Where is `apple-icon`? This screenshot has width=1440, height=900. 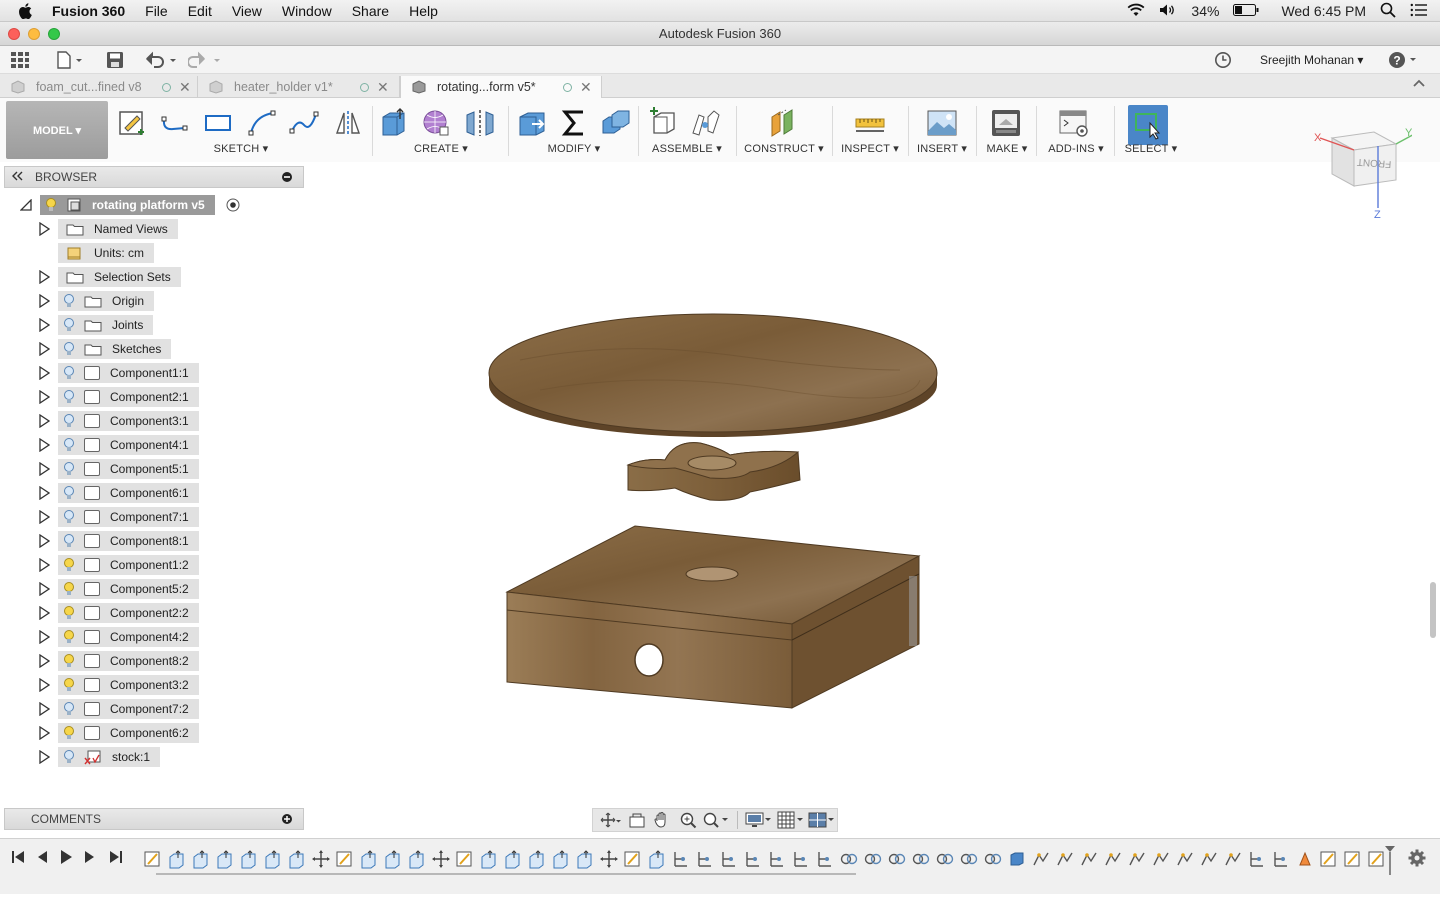 apple-icon is located at coordinates (28, 11).